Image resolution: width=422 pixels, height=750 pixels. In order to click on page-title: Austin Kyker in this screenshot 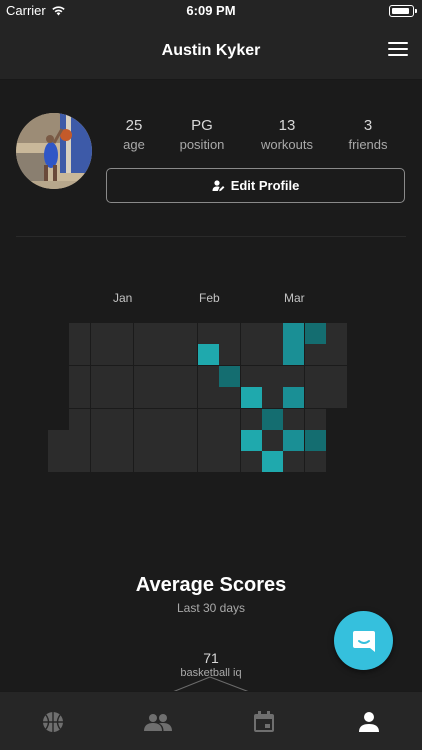, I will do `click(211, 50)`.